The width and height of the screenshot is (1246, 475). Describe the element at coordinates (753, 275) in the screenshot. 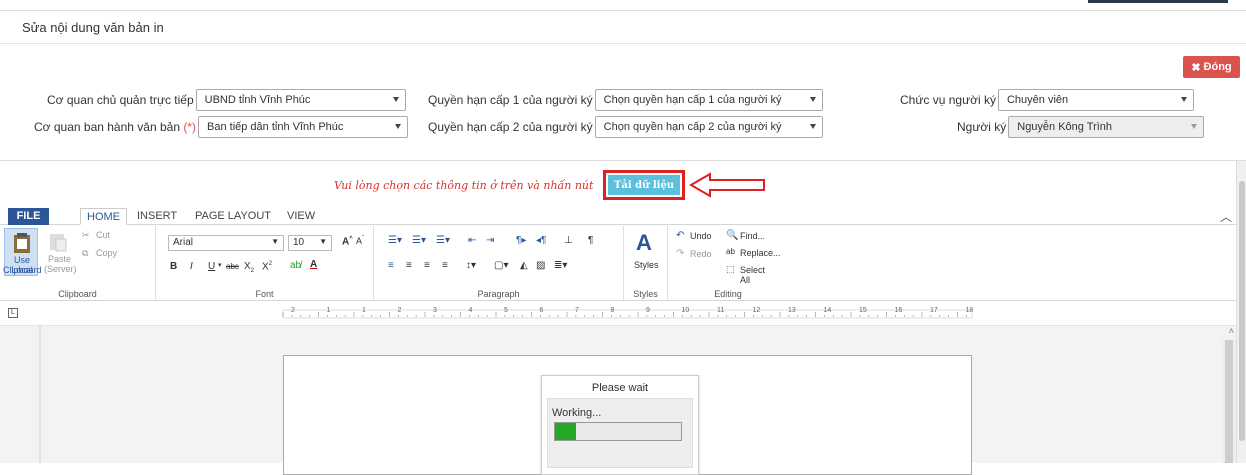

I see `select-all-label: Select All` at that location.